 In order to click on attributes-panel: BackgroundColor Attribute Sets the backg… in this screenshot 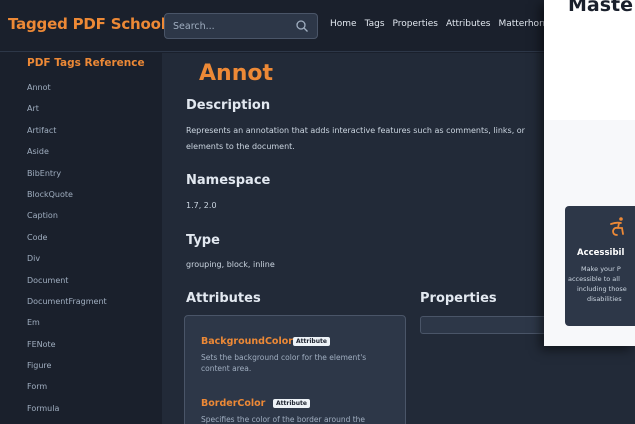, I will do `click(295, 369)`.